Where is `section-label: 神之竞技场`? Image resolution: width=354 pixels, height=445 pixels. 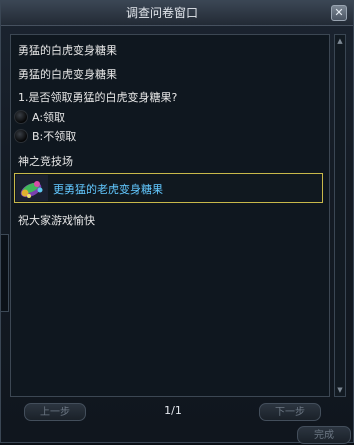
section-label: 神之竞技场 is located at coordinates (45, 161).